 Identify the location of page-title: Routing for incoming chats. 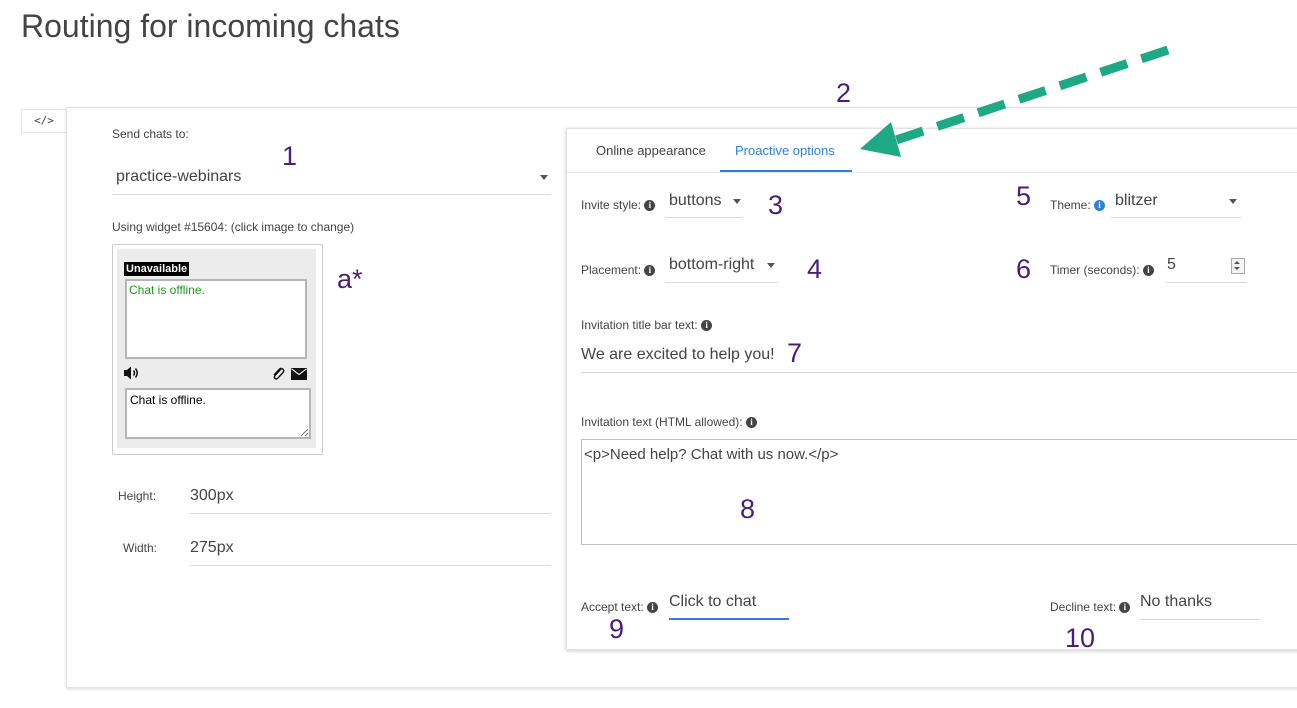
(210, 26).